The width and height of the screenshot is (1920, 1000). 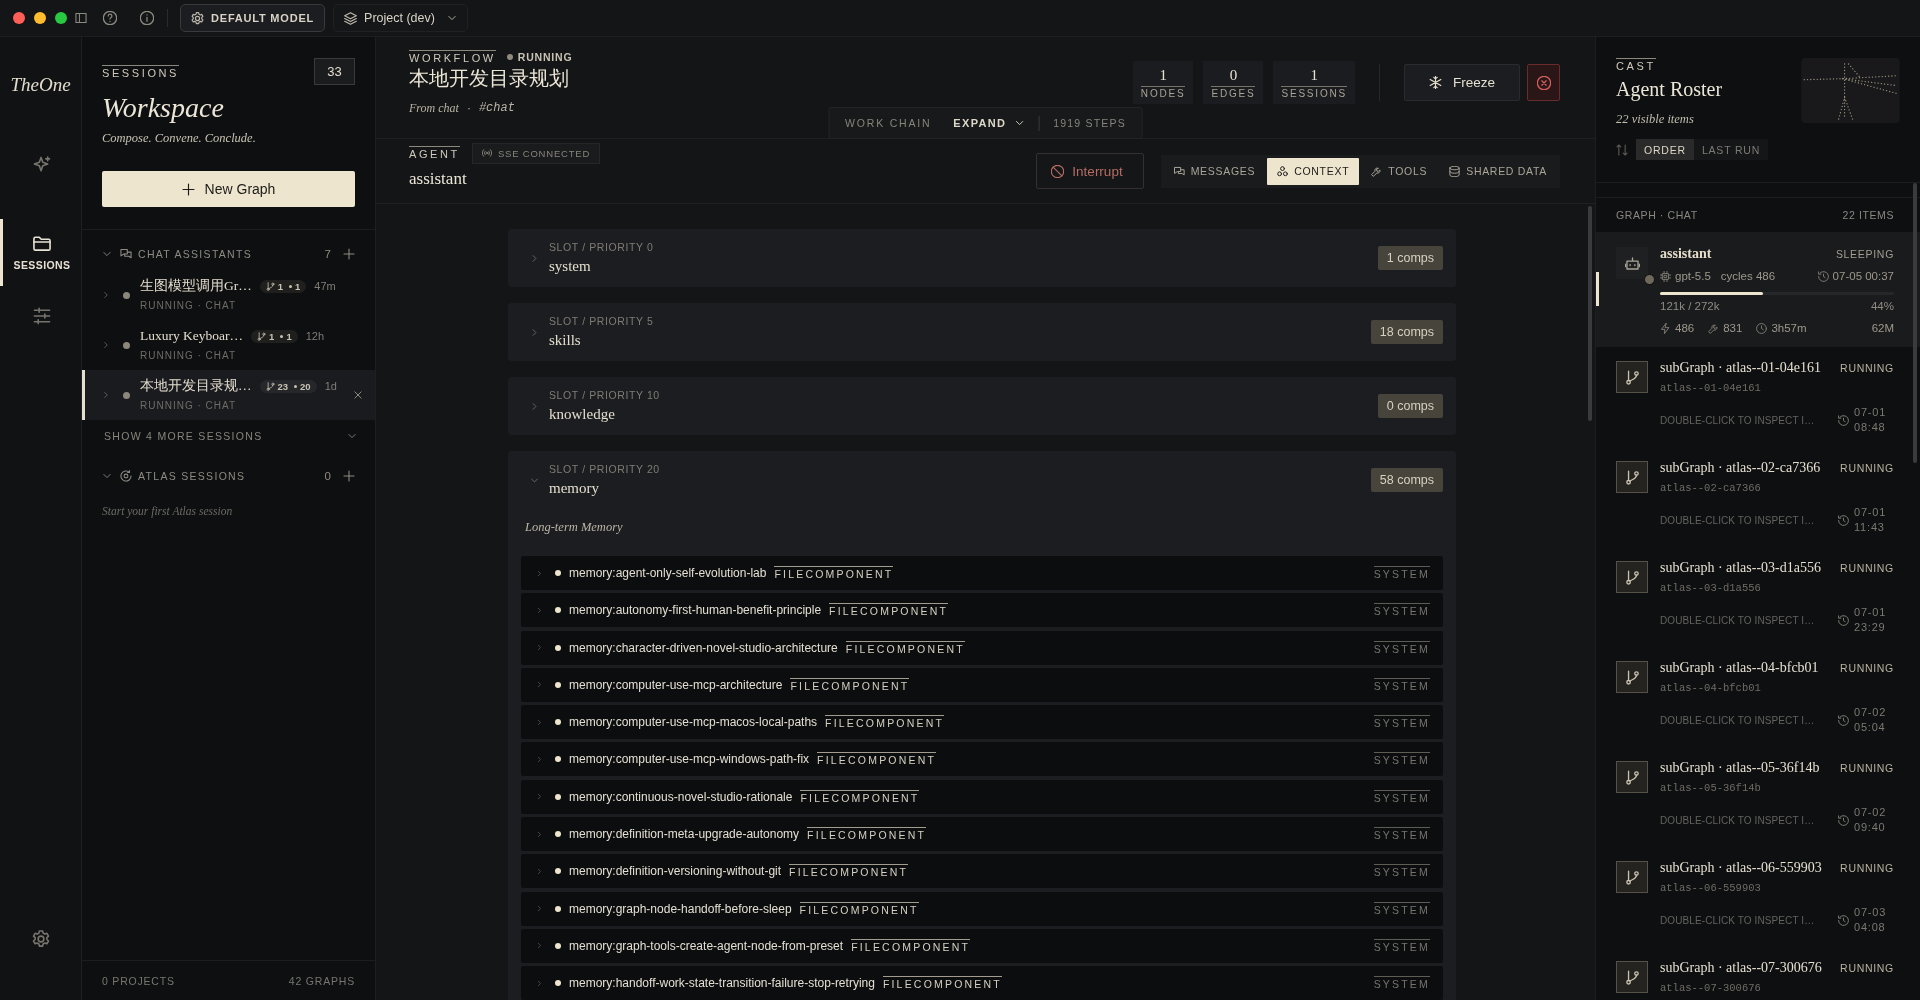 I want to click on slot-header: SLOT / PRIORITY 20 memory 58 comps, so click(x=982, y=480).